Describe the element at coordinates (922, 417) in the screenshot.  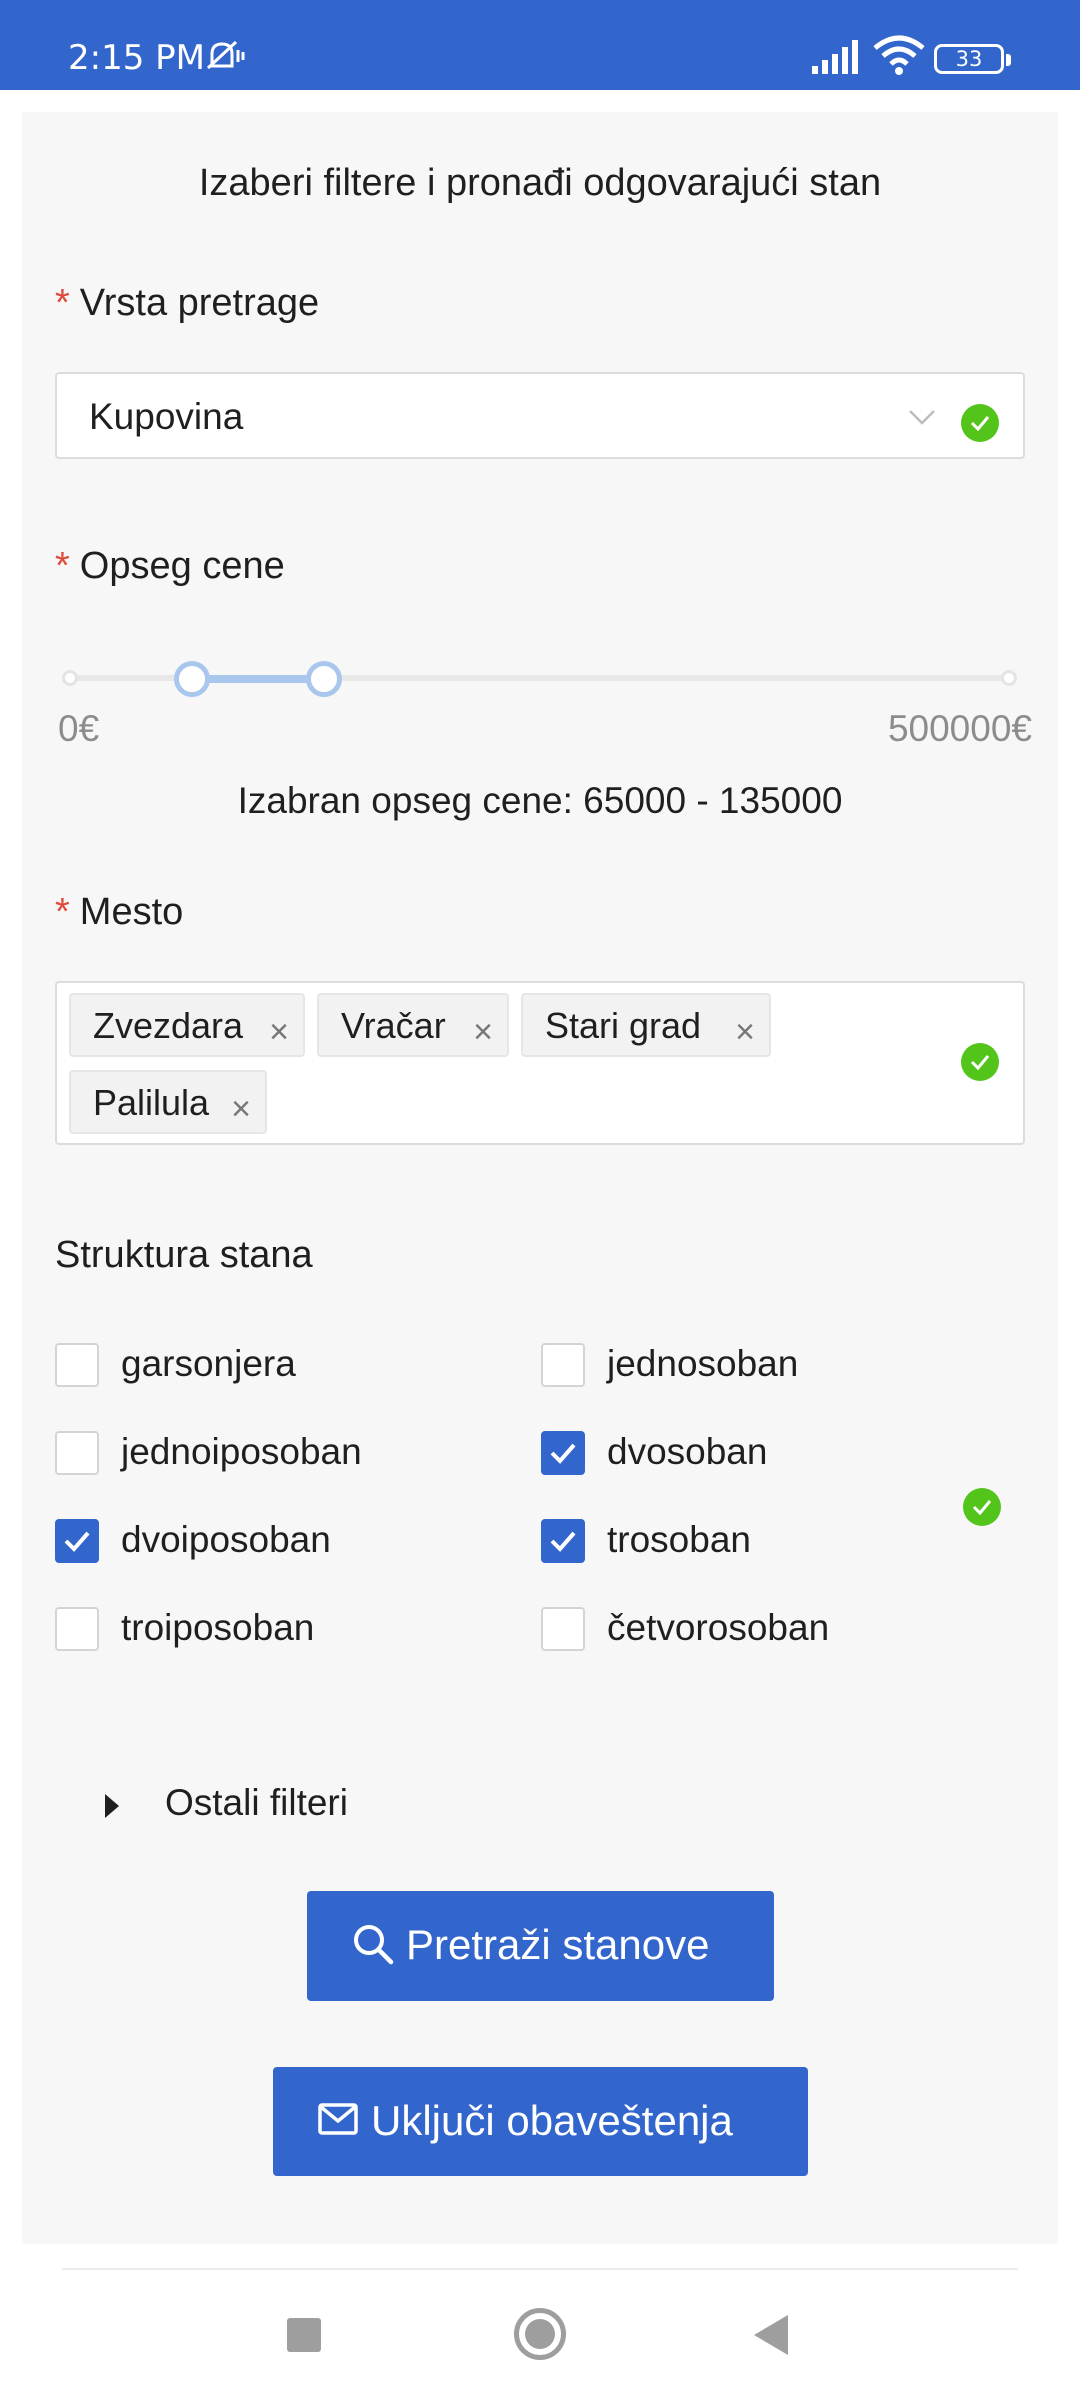
I see `chevron-down-icon` at that location.